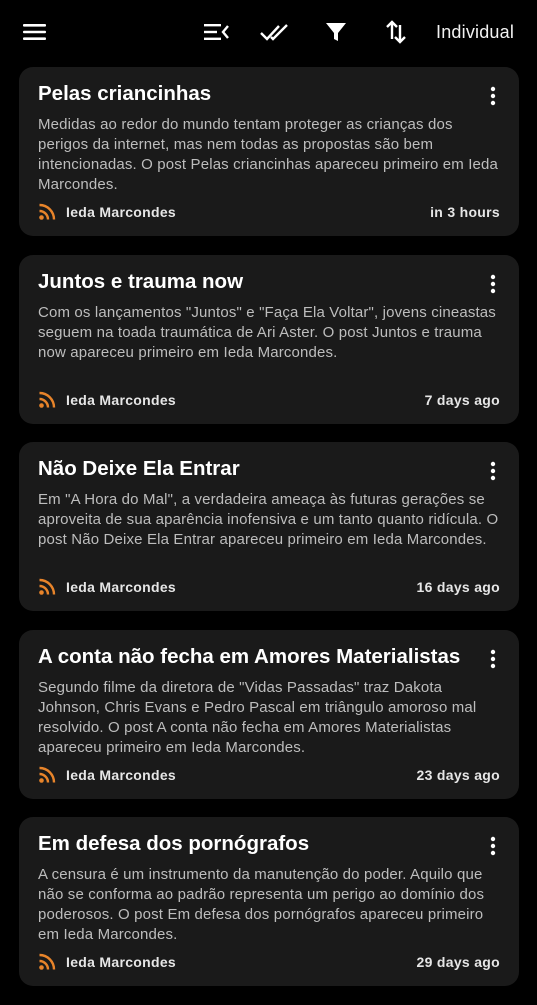  What do you see at coordinates (269, 587) in the screenshot?
I see `article-footer: Ieda Marcondes 16 days ago` at bounding box center [269, 587].